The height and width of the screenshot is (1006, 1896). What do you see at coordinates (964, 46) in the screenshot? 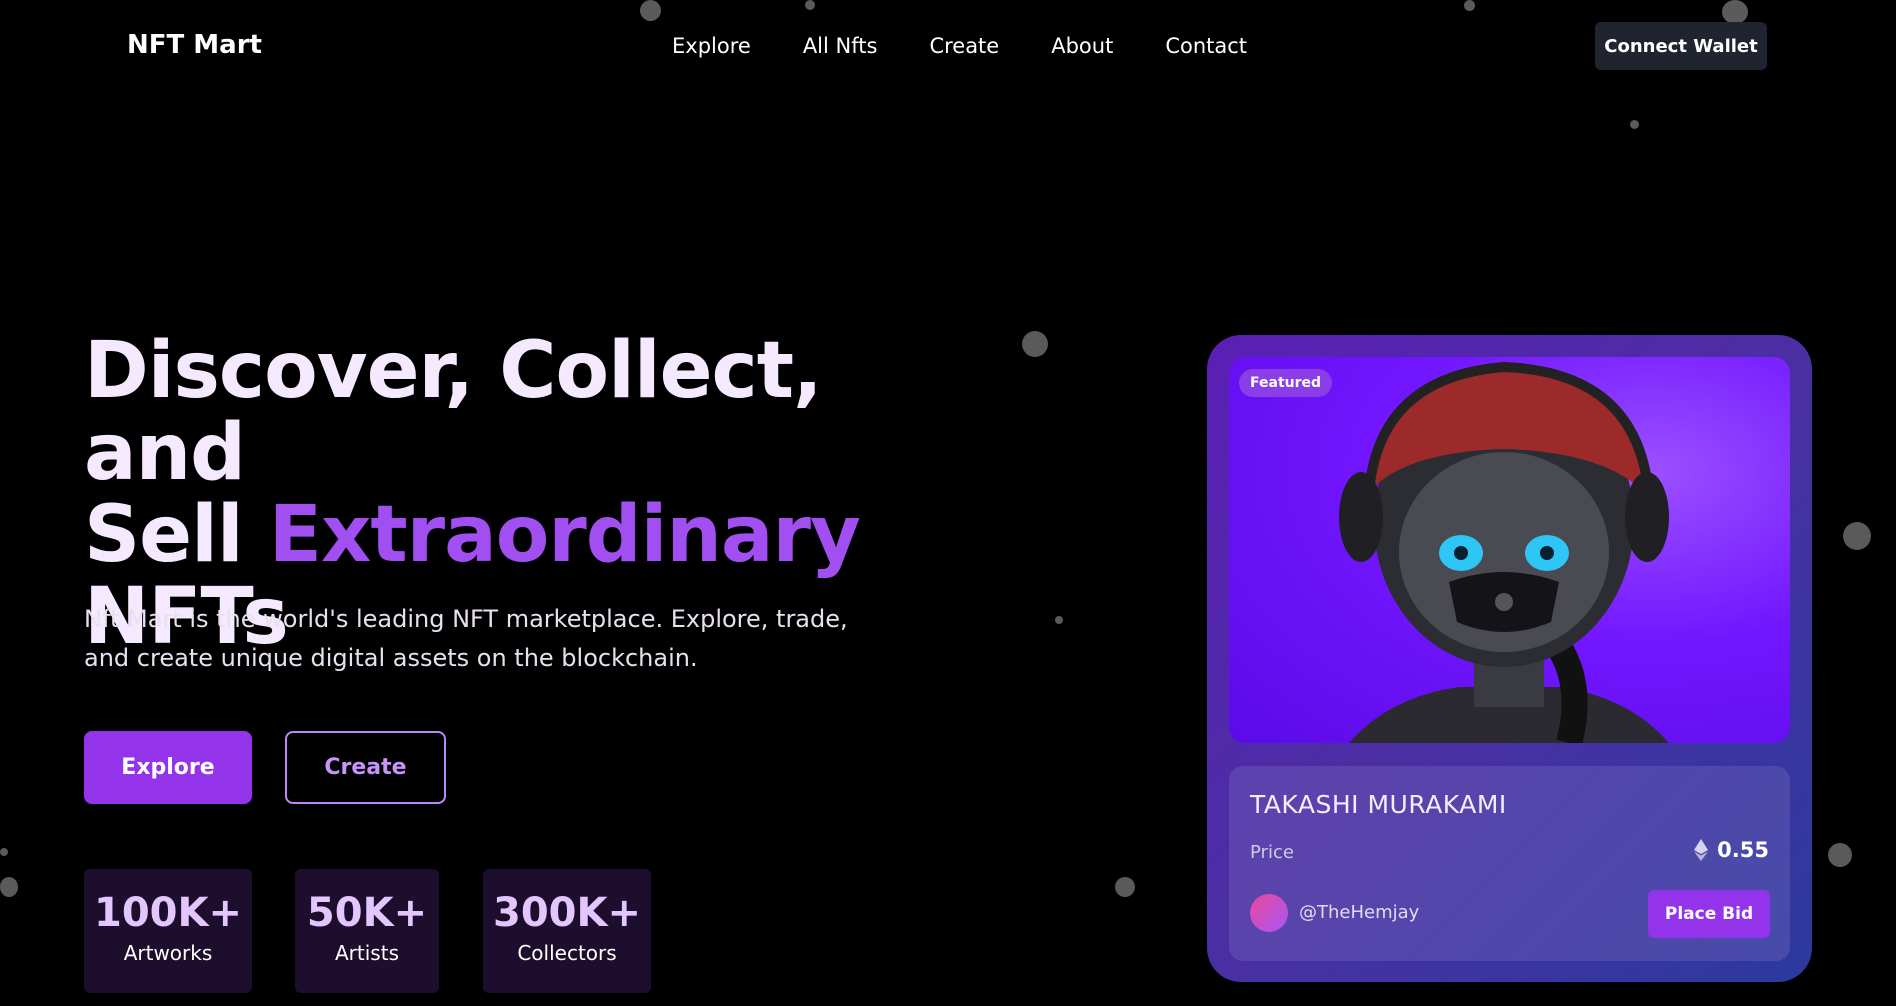
I see `nav-create: Create` at bounding box center [964, 46].